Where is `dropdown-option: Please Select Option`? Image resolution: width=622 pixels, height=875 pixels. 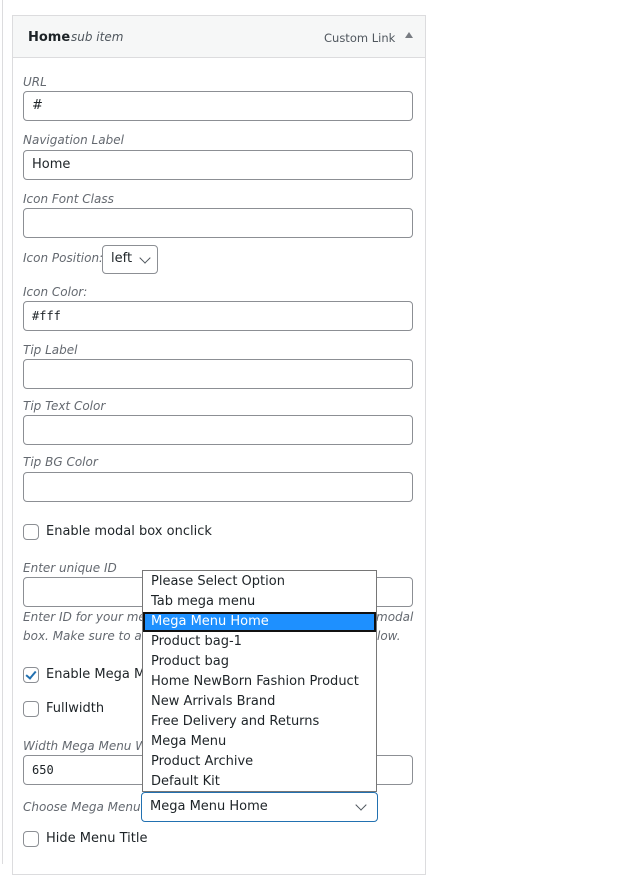 dropdown-option: Please Select Option is located at coordinates (259, 582).